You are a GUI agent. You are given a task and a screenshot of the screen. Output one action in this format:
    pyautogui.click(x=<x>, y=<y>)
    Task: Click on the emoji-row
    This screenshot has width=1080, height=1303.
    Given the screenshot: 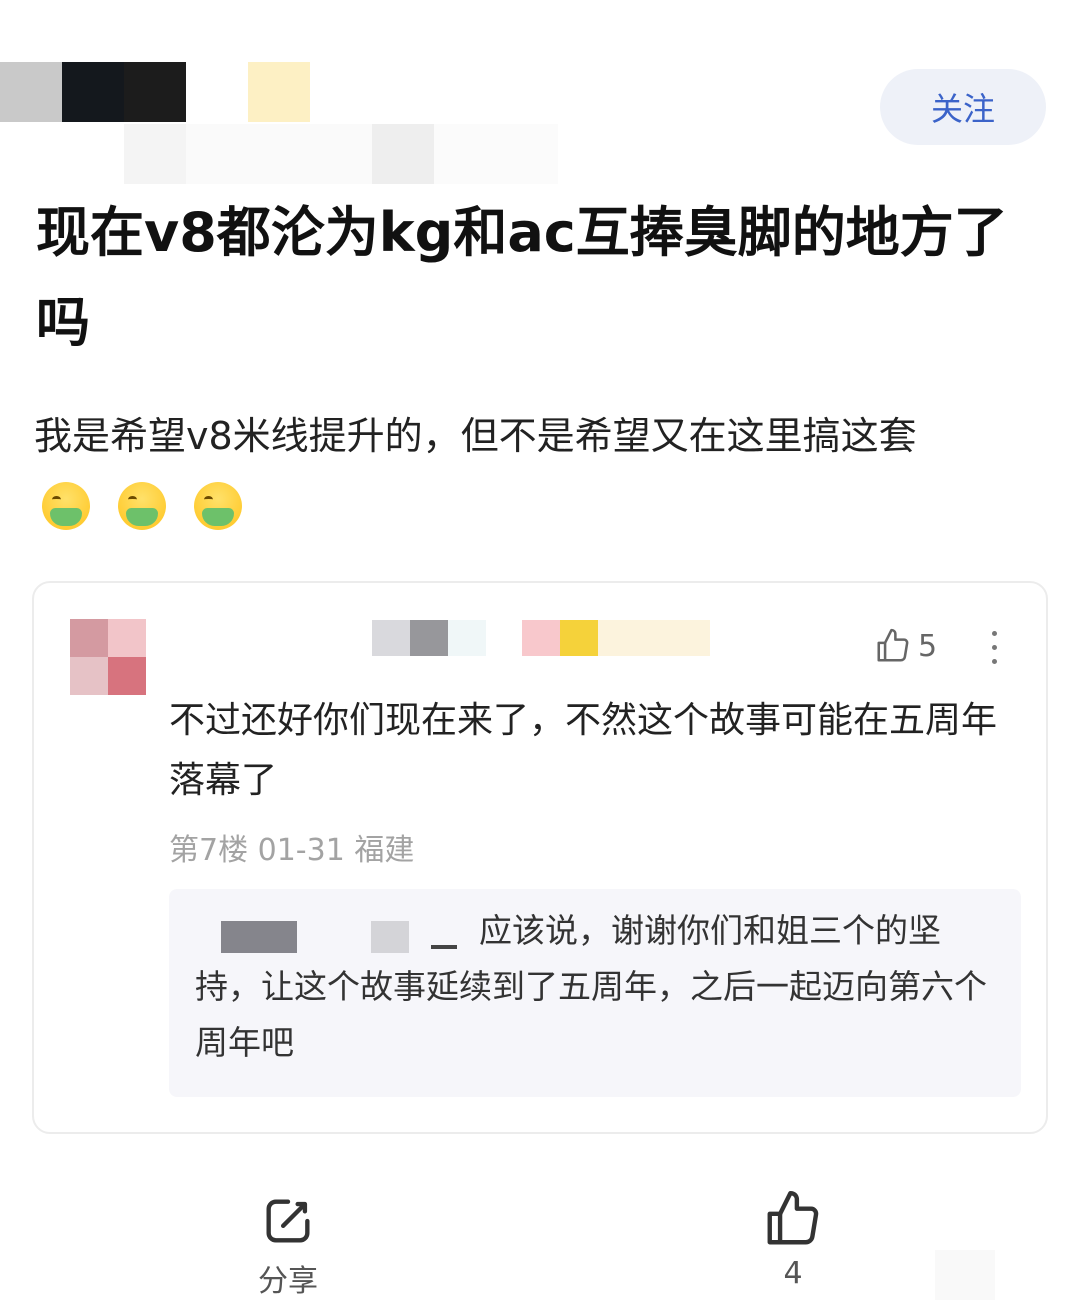 What is the action you would take?
    pyautogui.click(x=142, y=506)
    